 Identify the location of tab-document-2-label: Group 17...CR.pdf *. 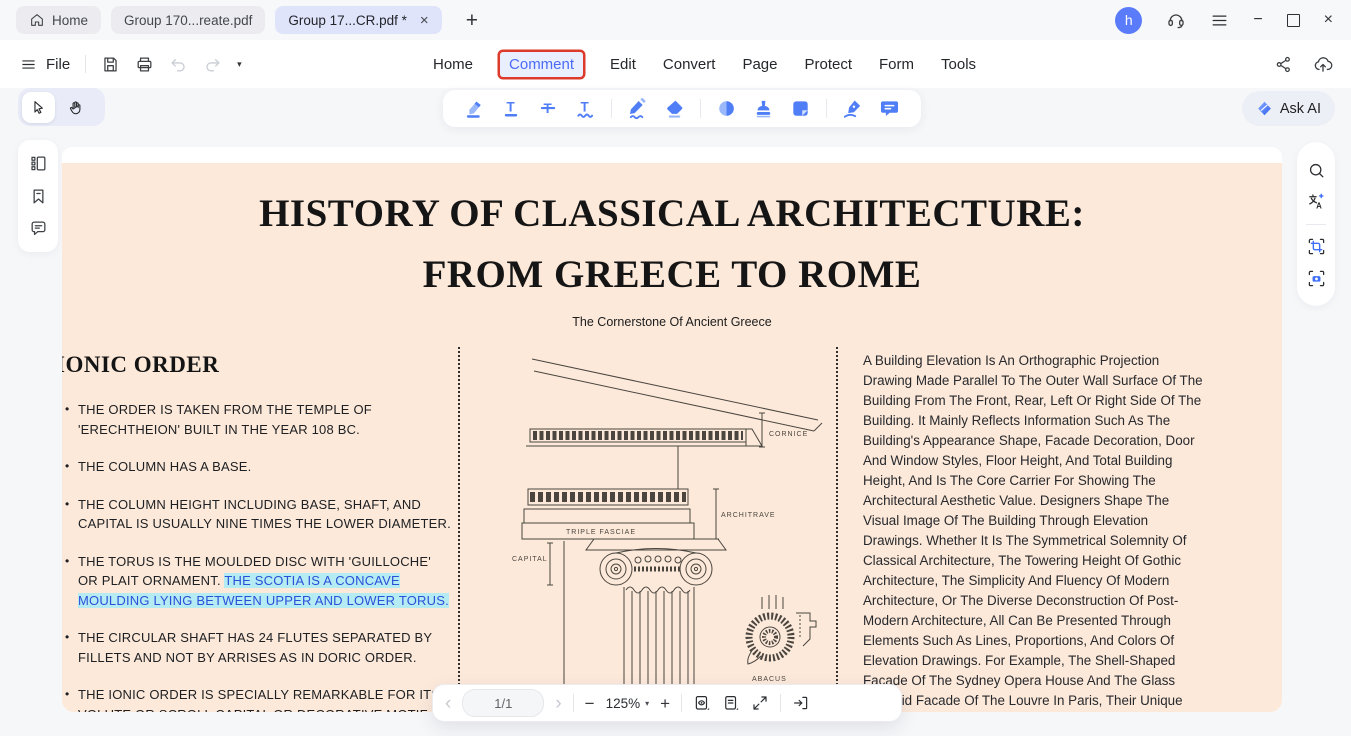
(347, 20).